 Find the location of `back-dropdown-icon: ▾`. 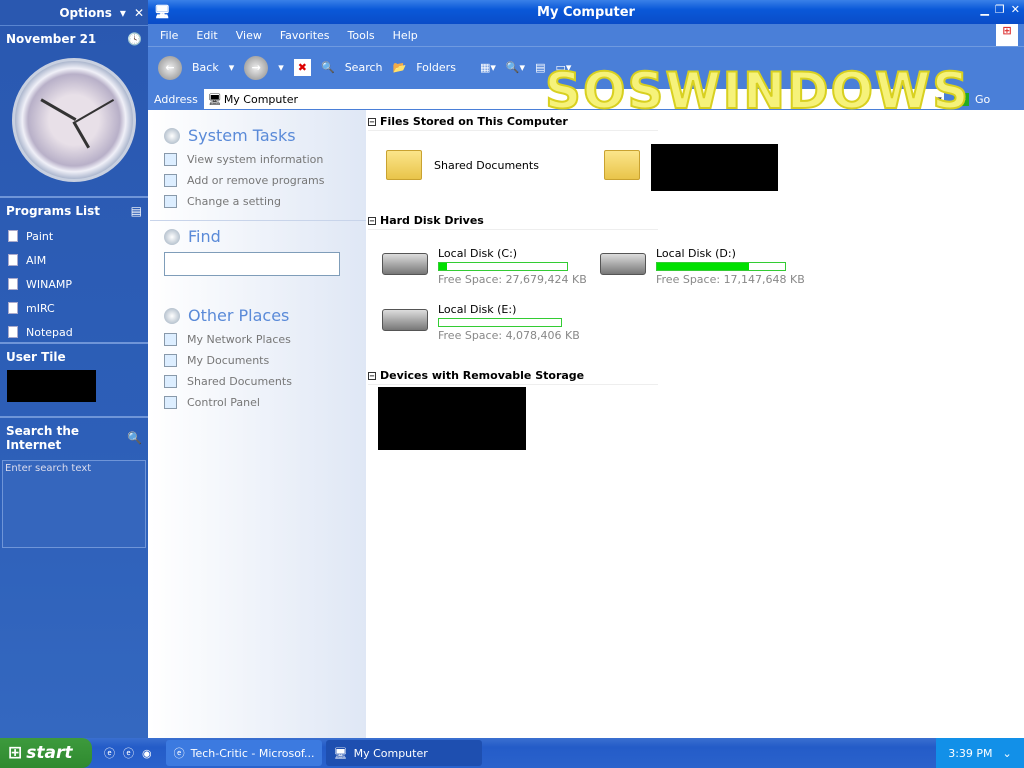

back-dropdown-icon: ▾ is located at coordinates (232, 67).